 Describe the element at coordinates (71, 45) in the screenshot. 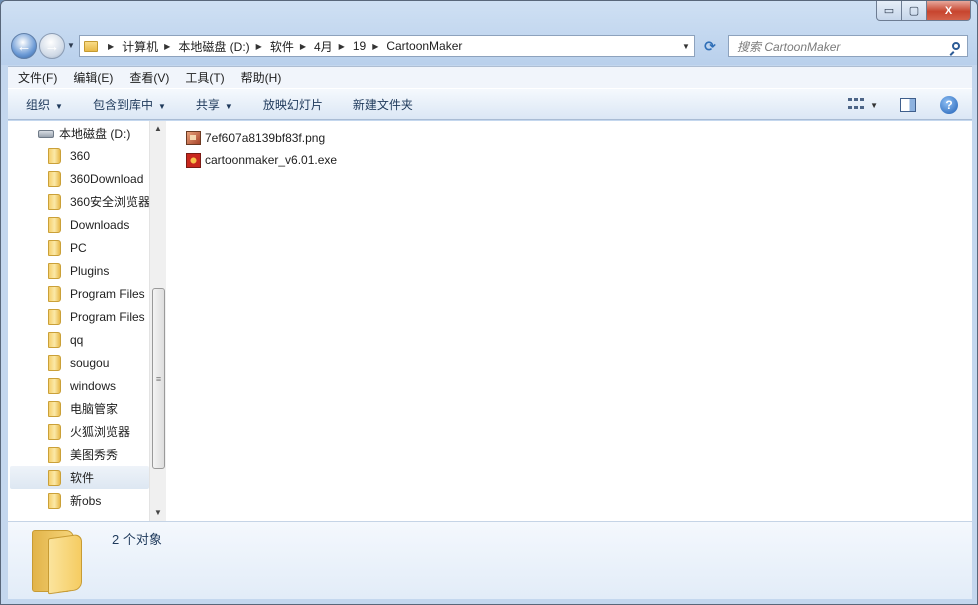

I see `recent-pages-dropdown: ▼` at that location.